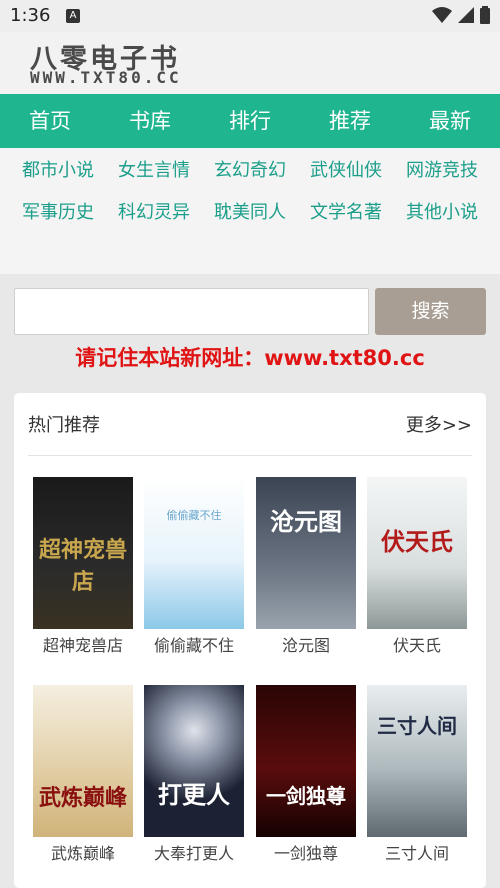 The image size is (500, 888). I want to click on nav-item-ranking: 排行, so click(250, 121).